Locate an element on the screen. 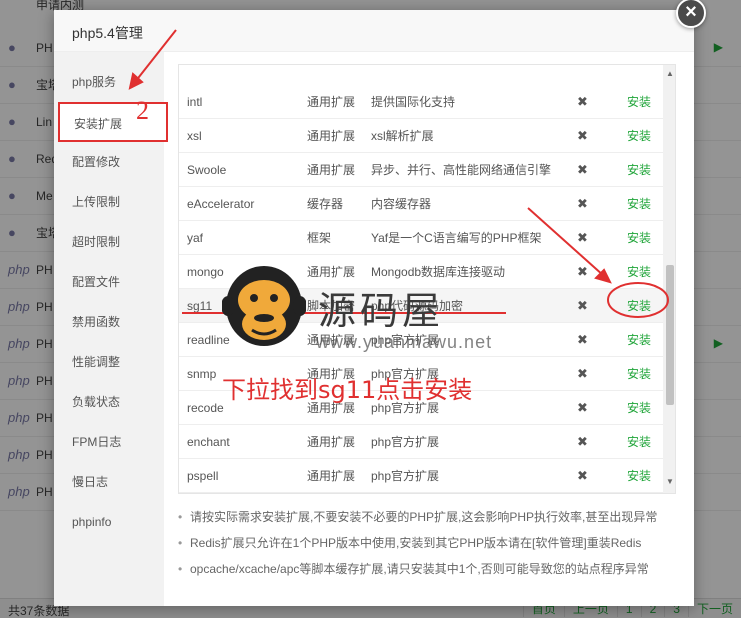  tab-config-file: 配置文件 is located at coordinates (109, 282).